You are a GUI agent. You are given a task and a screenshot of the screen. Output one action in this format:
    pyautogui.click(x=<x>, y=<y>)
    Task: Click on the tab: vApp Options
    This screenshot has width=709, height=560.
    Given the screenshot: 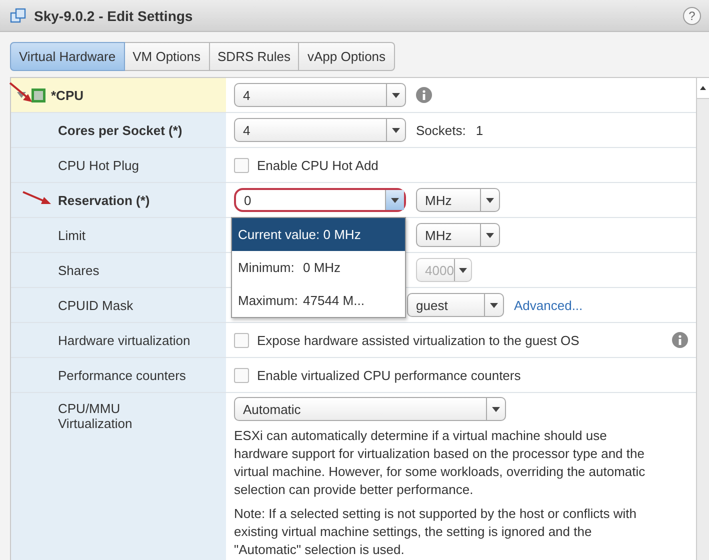 What is the action you would take?
    pyautogui.click(x=347, y=56)
    